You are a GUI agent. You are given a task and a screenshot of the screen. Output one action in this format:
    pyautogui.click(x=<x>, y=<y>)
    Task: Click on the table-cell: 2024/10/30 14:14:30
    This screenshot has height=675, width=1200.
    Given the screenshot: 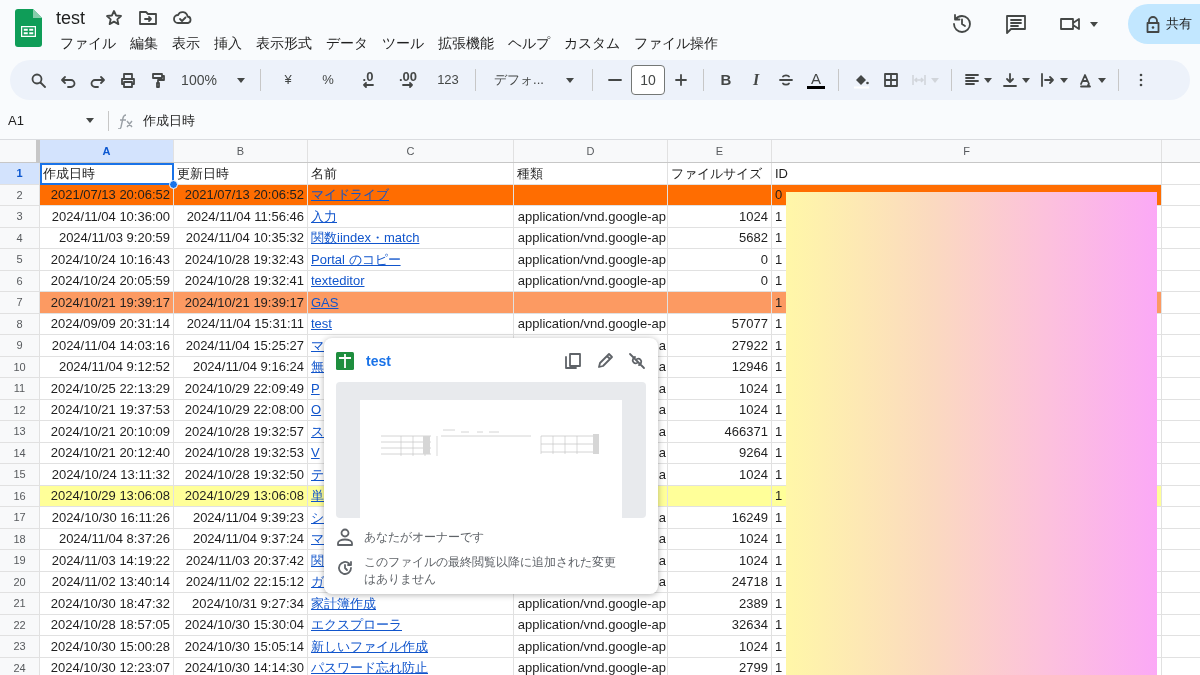 What is the action you would take?
    pyautogui.click(x=241, y=666)
    